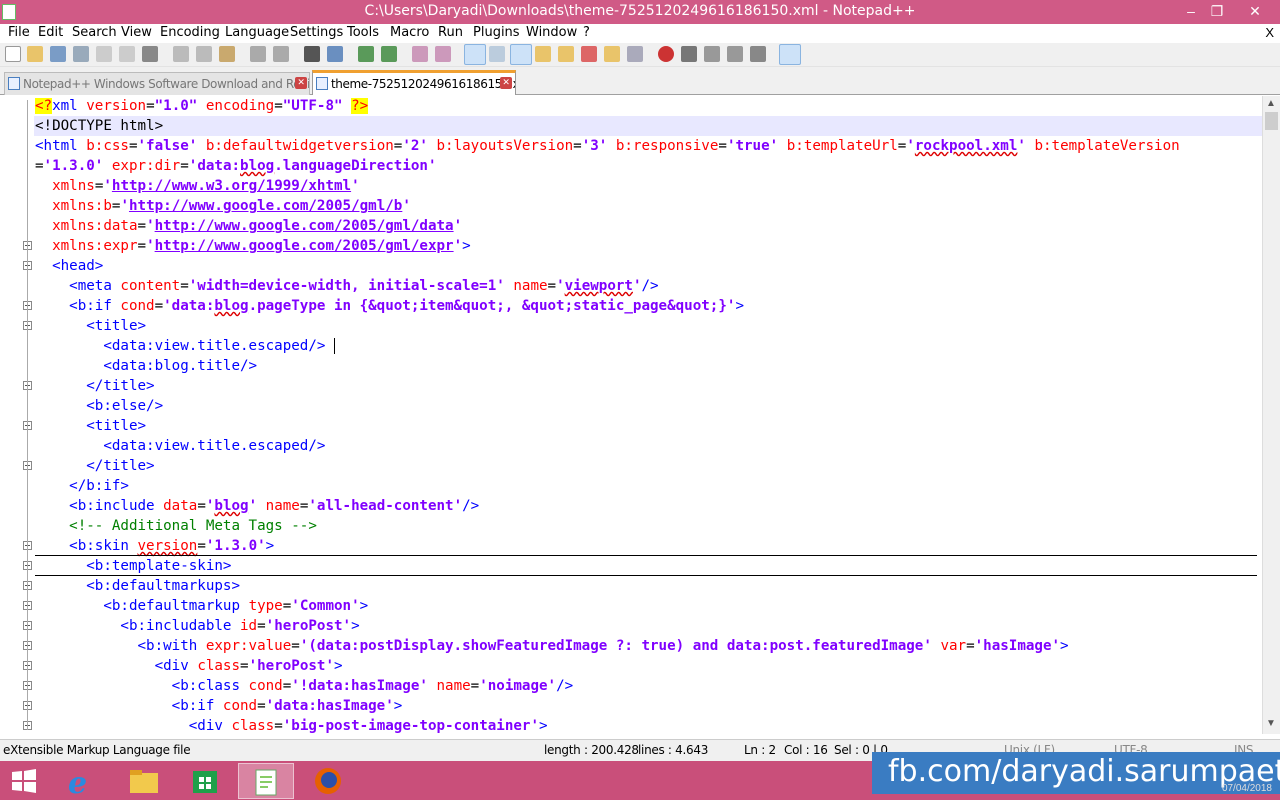 This screenshot has height=803, width=1280. I want to click on print-icon, so click(150, 54).